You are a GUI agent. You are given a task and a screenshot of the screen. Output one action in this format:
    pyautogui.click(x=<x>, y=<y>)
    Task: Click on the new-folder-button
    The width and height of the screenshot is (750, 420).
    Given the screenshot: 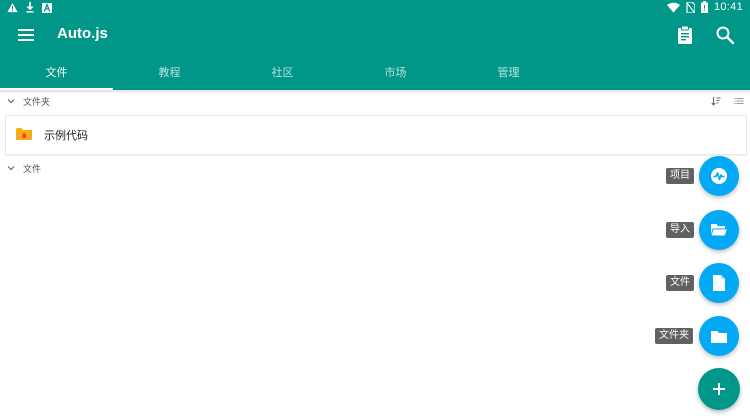 What is the action you would take?
    pyautogui.click(x=719, y=336)
    